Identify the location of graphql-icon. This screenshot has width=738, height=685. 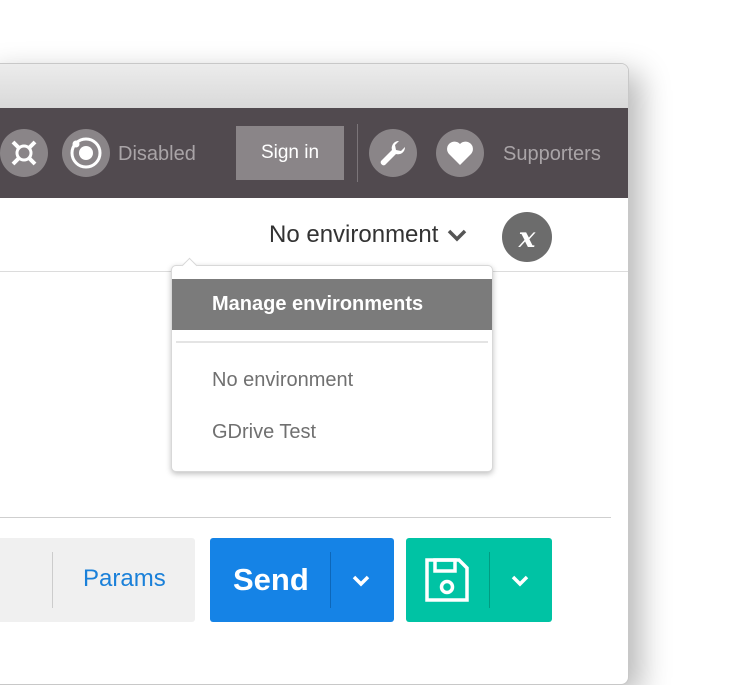
(24, 153).